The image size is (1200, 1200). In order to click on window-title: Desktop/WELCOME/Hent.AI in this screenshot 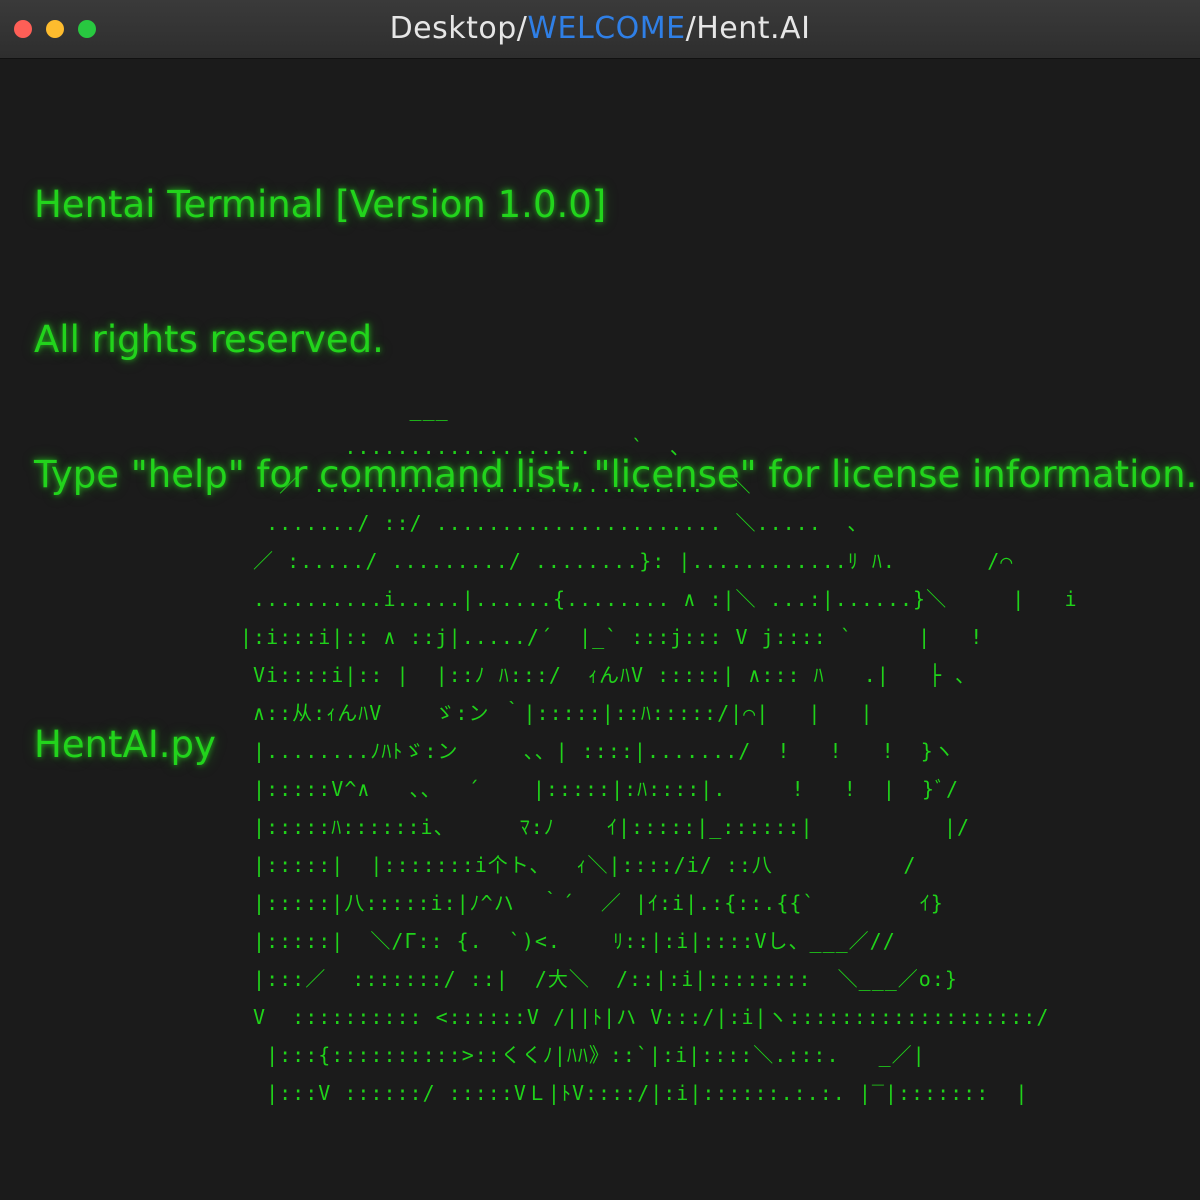, I will do `click(600, 29)`.